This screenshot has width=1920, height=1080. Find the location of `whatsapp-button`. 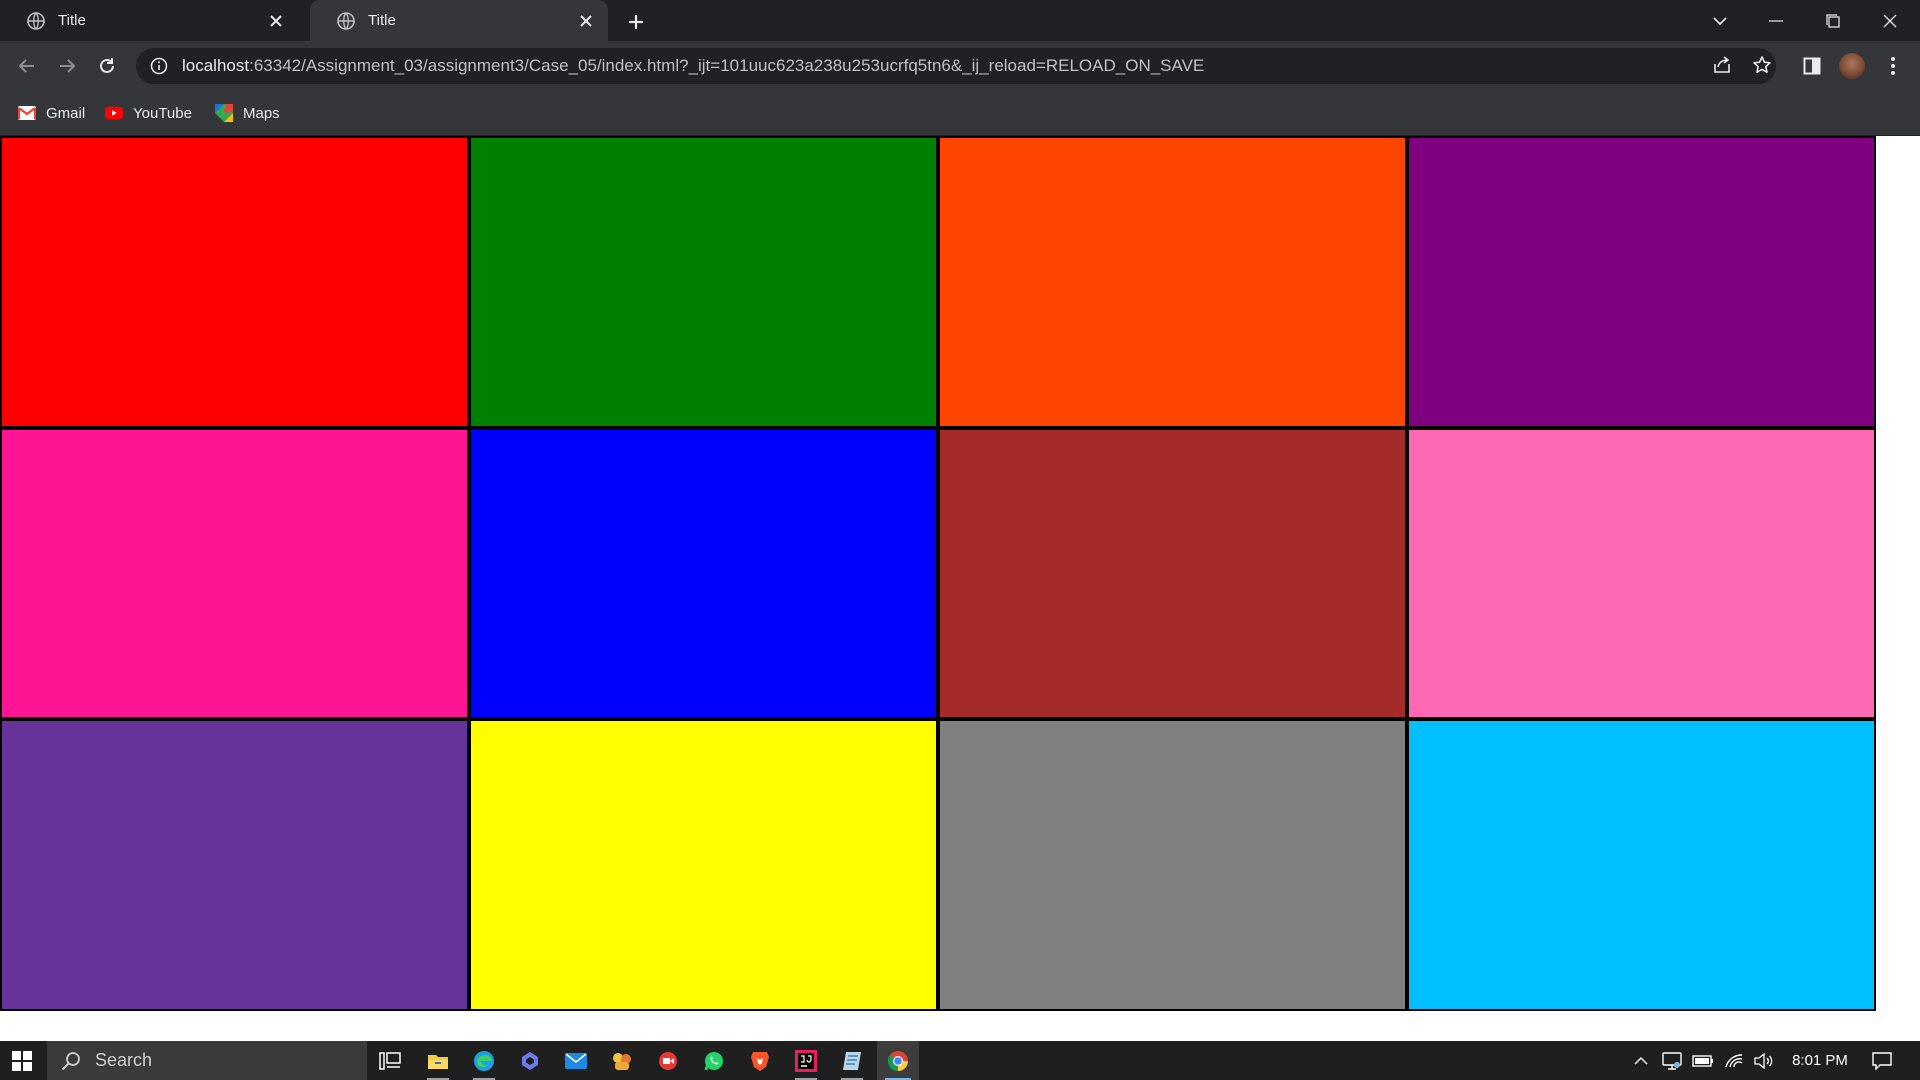

whatsapp-button is located at coordinates (714, 1060).